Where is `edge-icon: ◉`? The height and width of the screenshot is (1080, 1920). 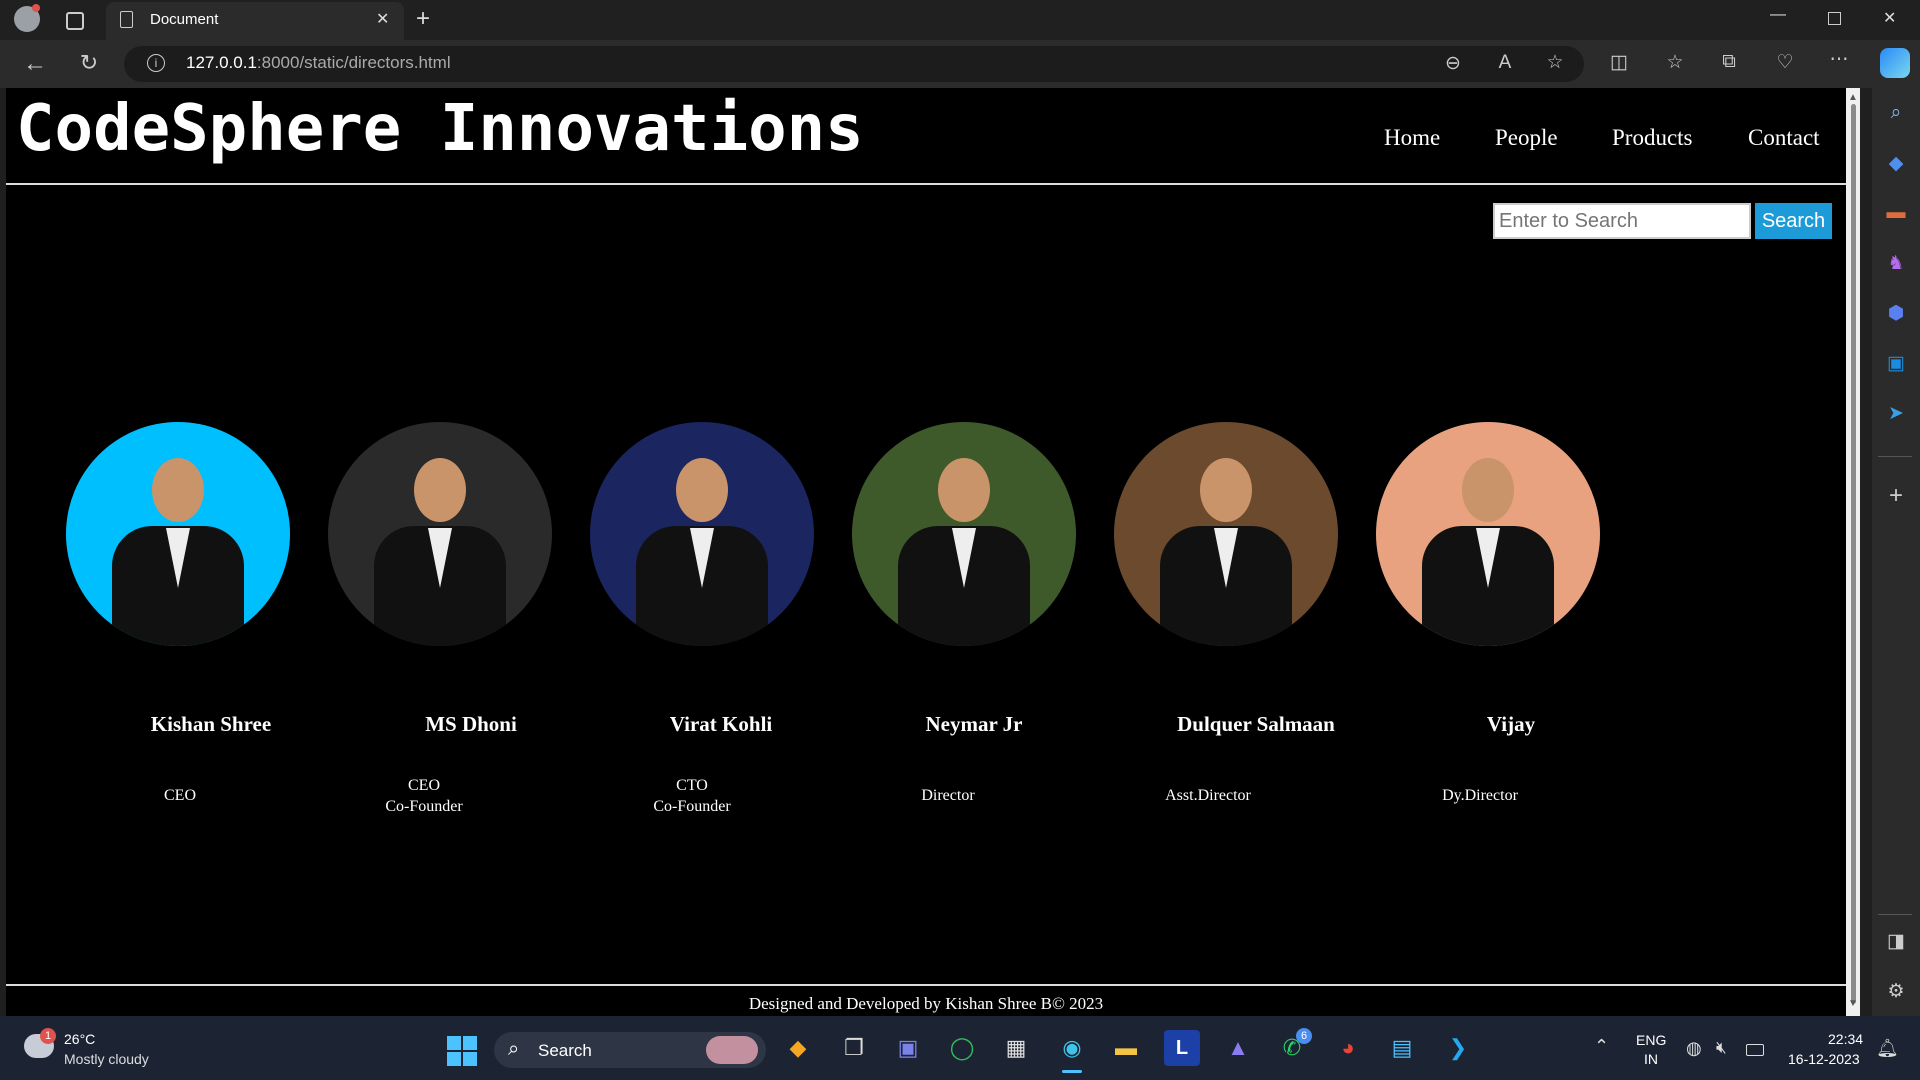 edge-icon: ◉ is located at coordinates (1072, 1048).